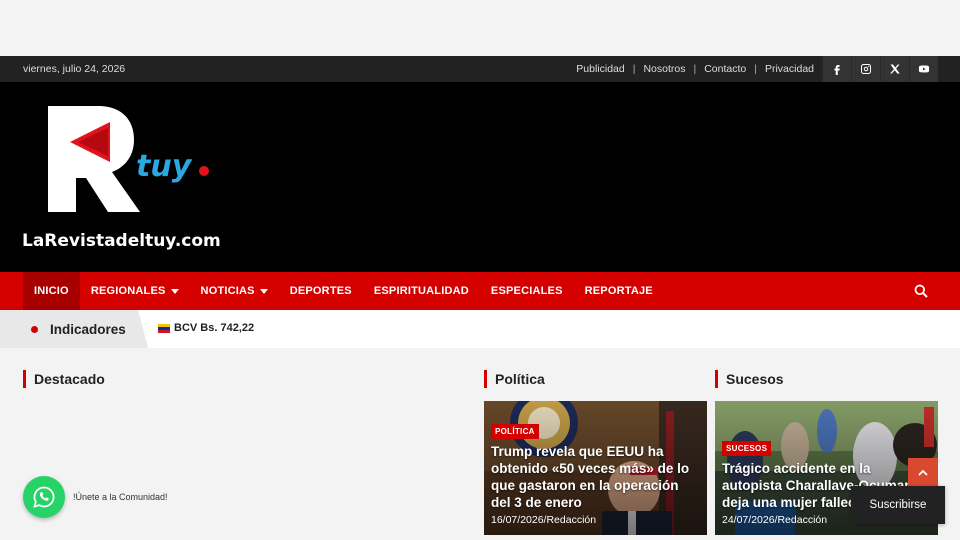 This screenshot has height=540, width=960. What do you see at coordinates (865, 69) in the screenshot?
I see `instagram-icon` at bounding box center [865, 69].